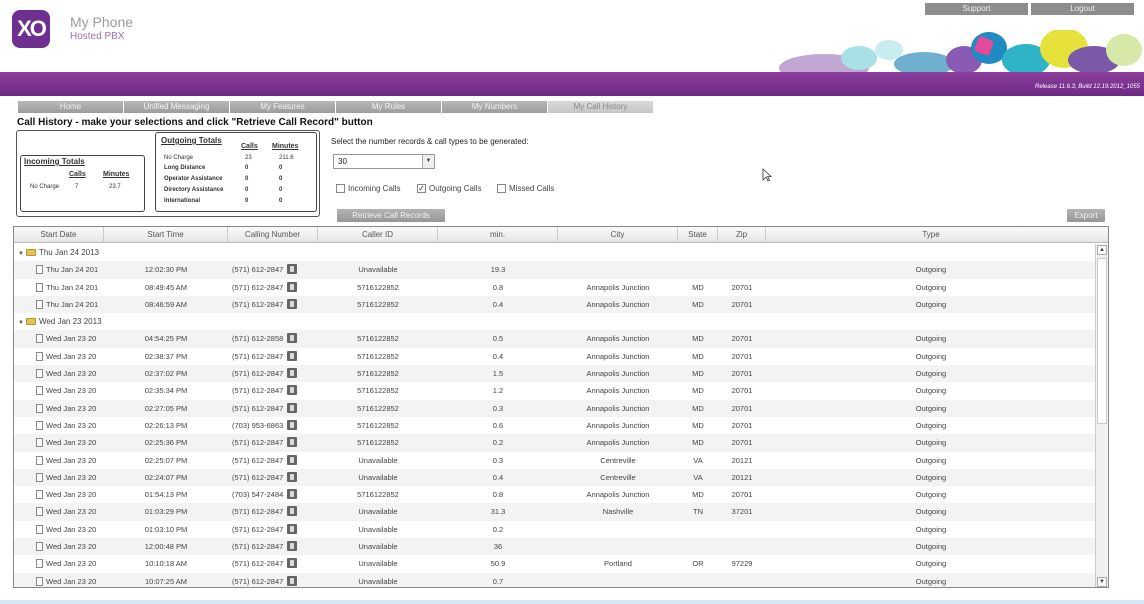 Image resolution: width=1144 pixels, height=604 pixels. What do you see at coordinates (247, 179) in the screenshot?
I see `outgoing-row-calls: 0` at bounding box center [247, 179].